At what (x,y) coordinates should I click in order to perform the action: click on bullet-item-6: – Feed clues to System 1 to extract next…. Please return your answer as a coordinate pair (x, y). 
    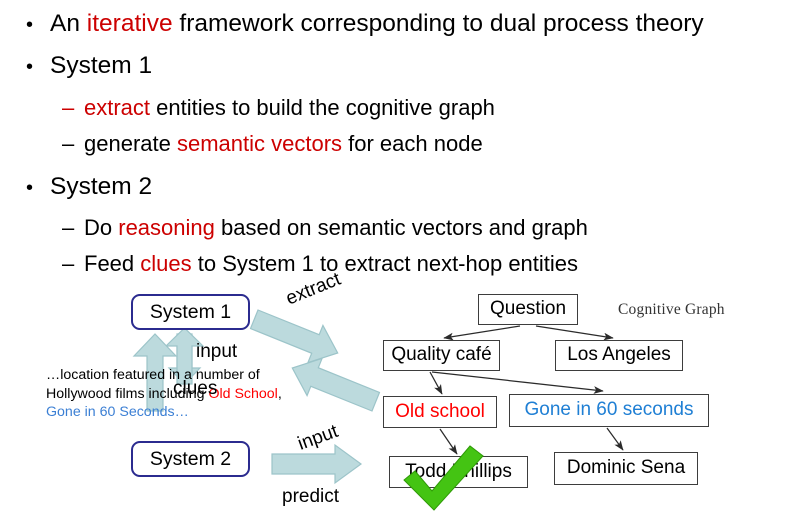
    Looking at the image, I should click on (320, 264).